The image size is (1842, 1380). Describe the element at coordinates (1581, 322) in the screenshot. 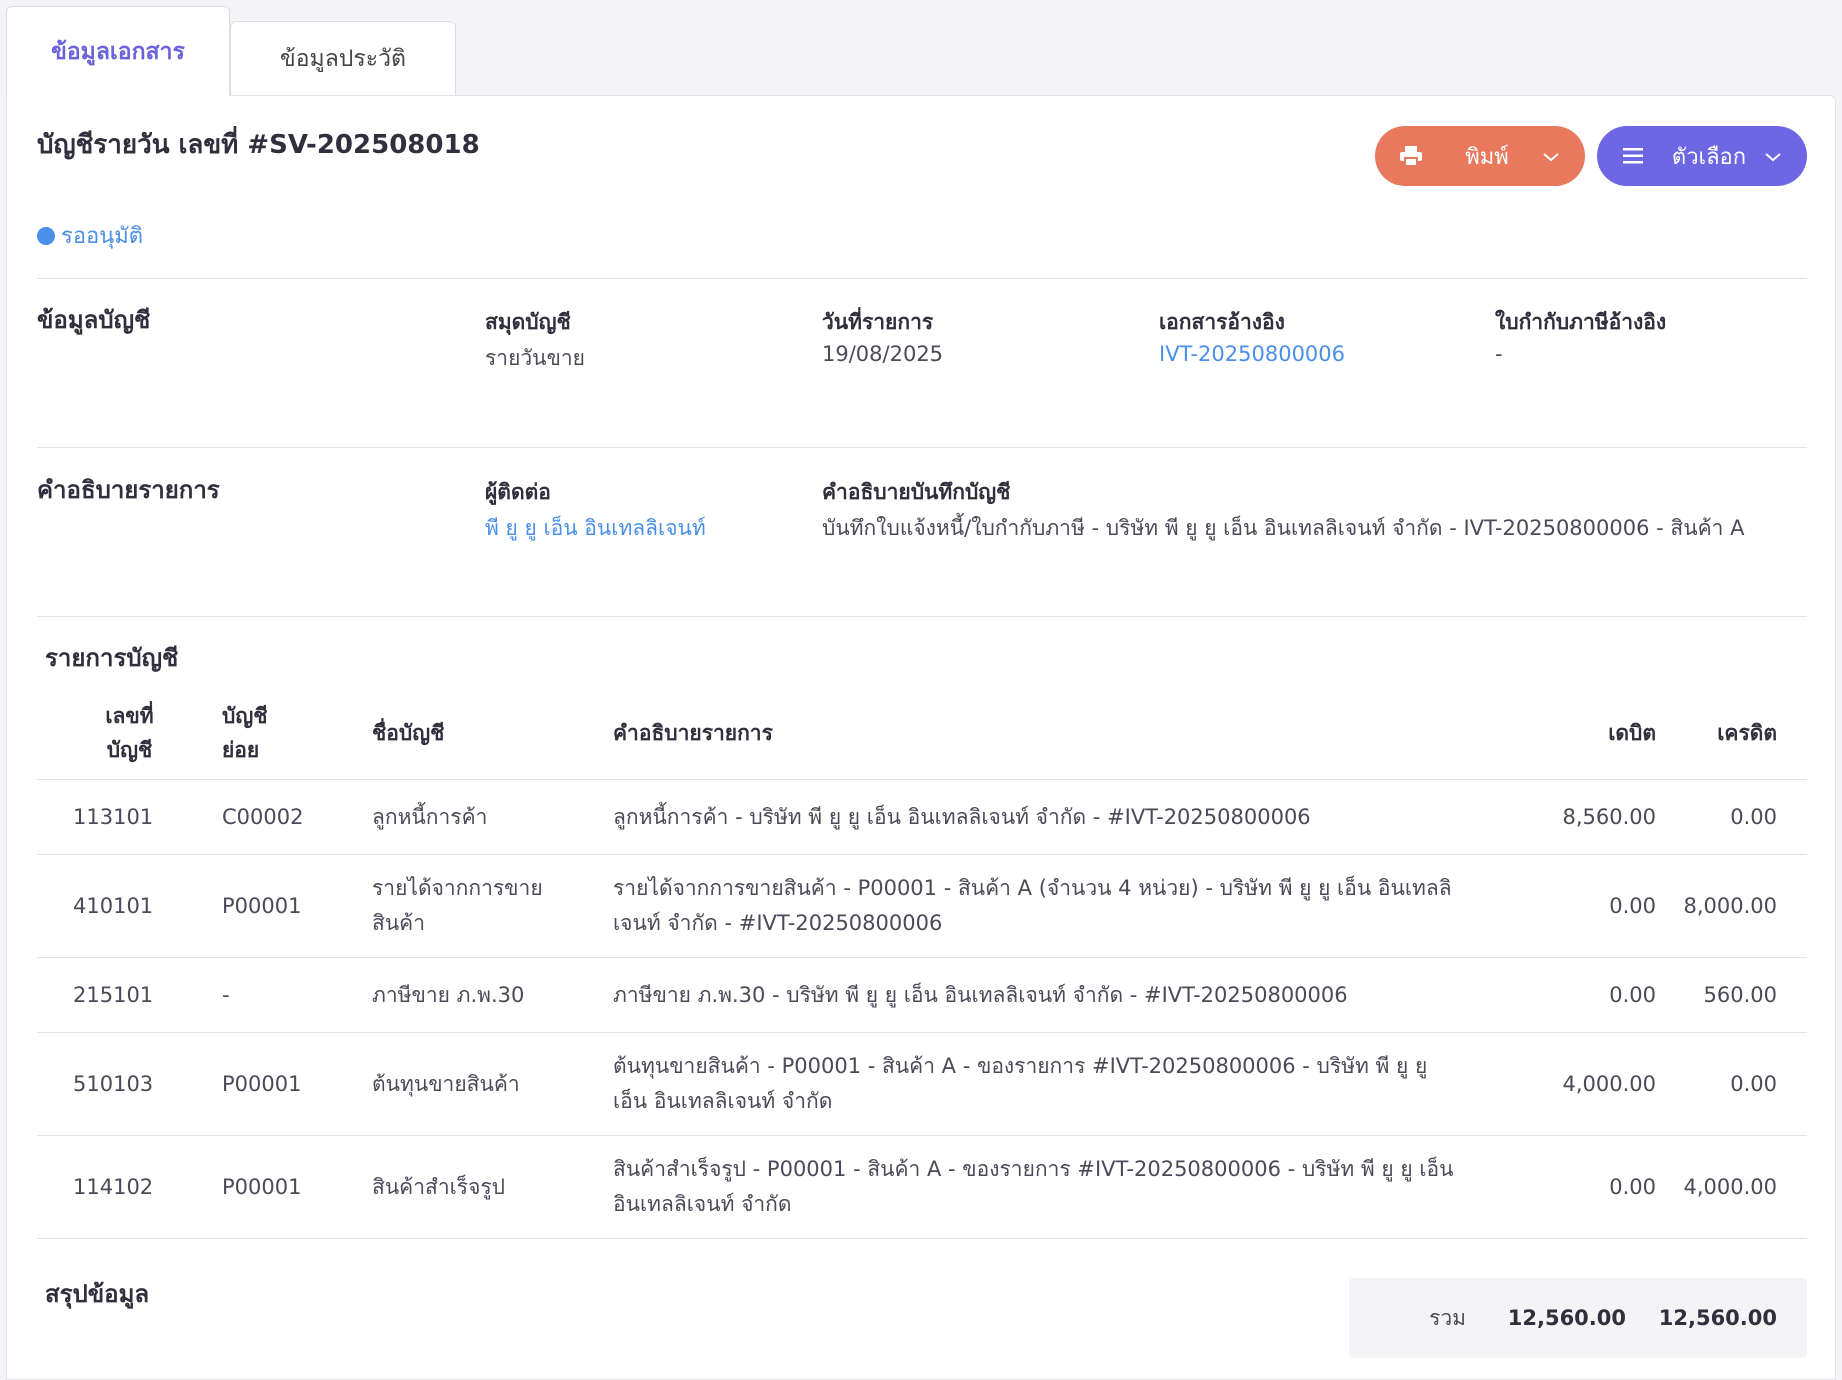

I see `reference-tax-invoice-label: ใบกำกับภาษีอ้างอิง` at that location.